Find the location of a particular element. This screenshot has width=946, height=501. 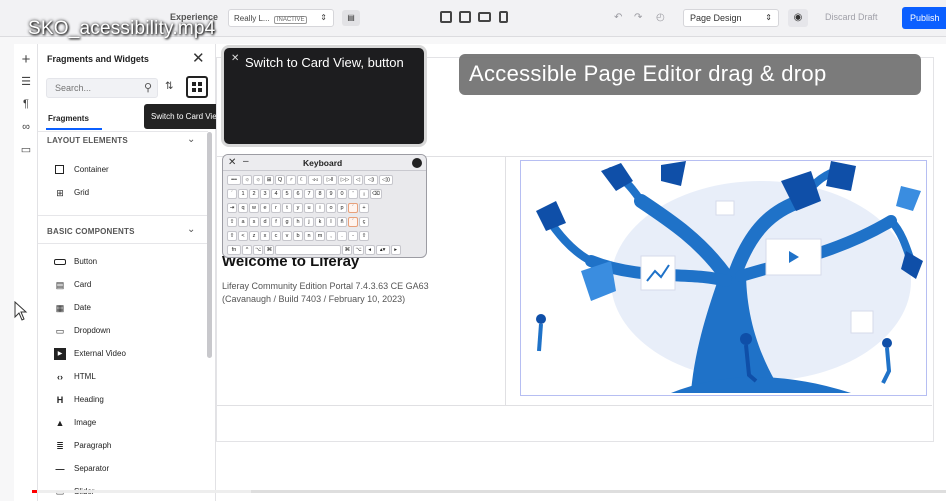

card-view-icon is located at coordinates (197, 87).